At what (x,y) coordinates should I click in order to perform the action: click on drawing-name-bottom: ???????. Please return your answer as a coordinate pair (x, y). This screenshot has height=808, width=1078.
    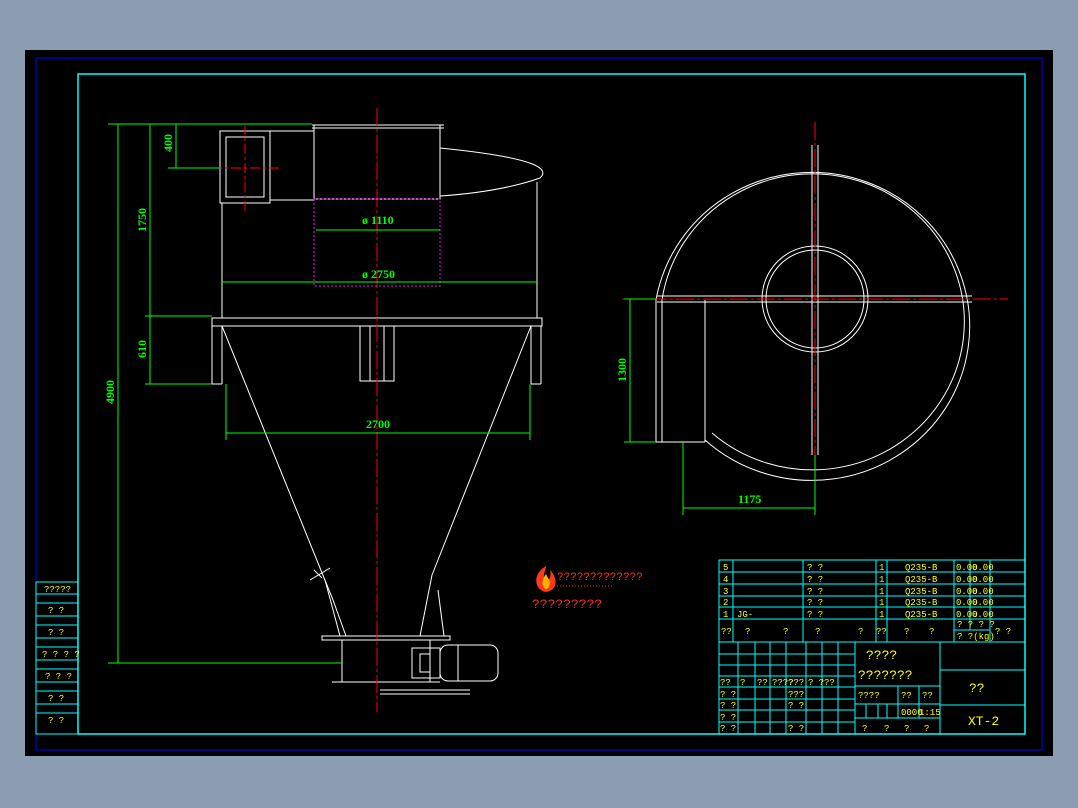
    Looking at the image, I should click on (885, 675).